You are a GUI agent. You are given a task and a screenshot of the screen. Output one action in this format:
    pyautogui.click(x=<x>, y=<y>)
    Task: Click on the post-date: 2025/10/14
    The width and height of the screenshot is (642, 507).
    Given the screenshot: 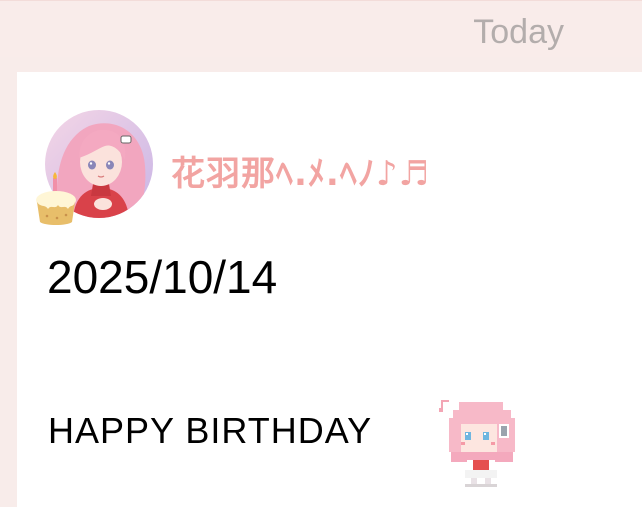 What is the action you would take?
    pyautogui.click(x=162, y=277)
    